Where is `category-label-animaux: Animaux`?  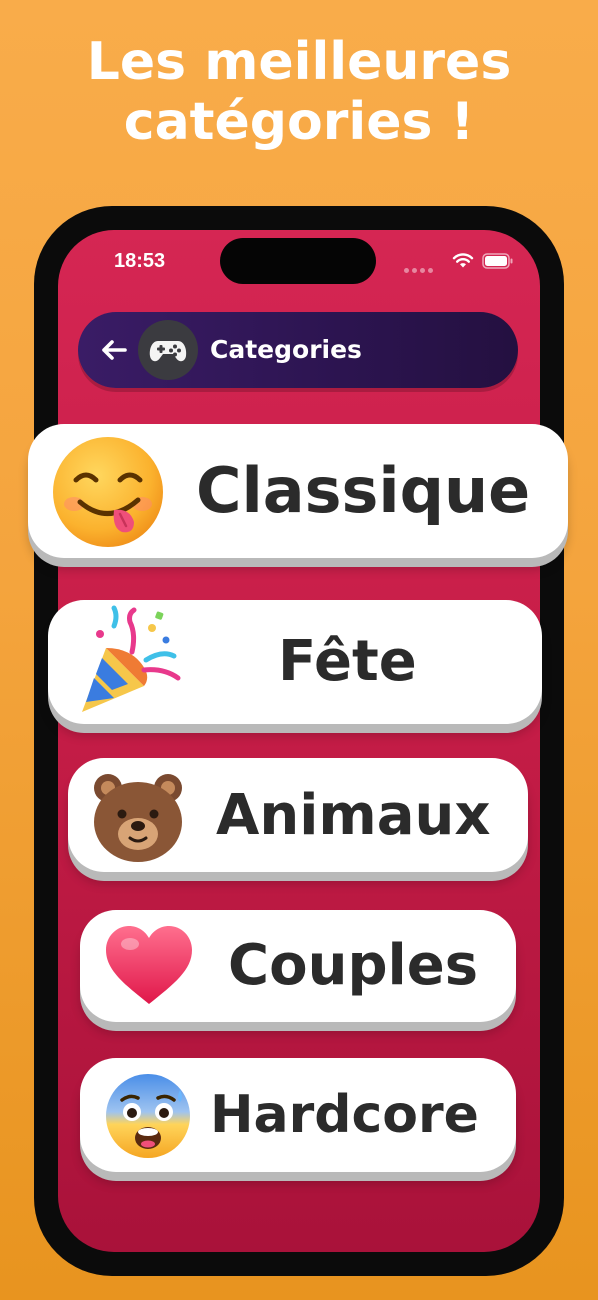
category-label-animaux: Animaux is located at coordinates (353, 815).